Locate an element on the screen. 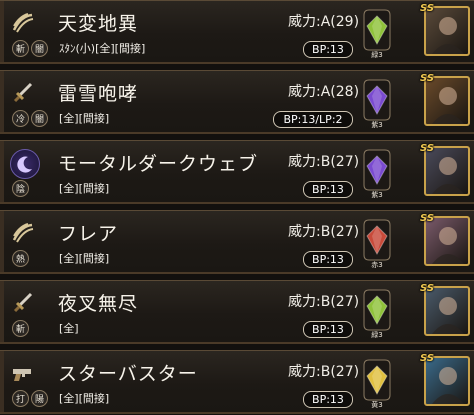 The height and width of the screenshot is (415, 474). attribute-icon: 陰 is located at coordinates (20, 188).